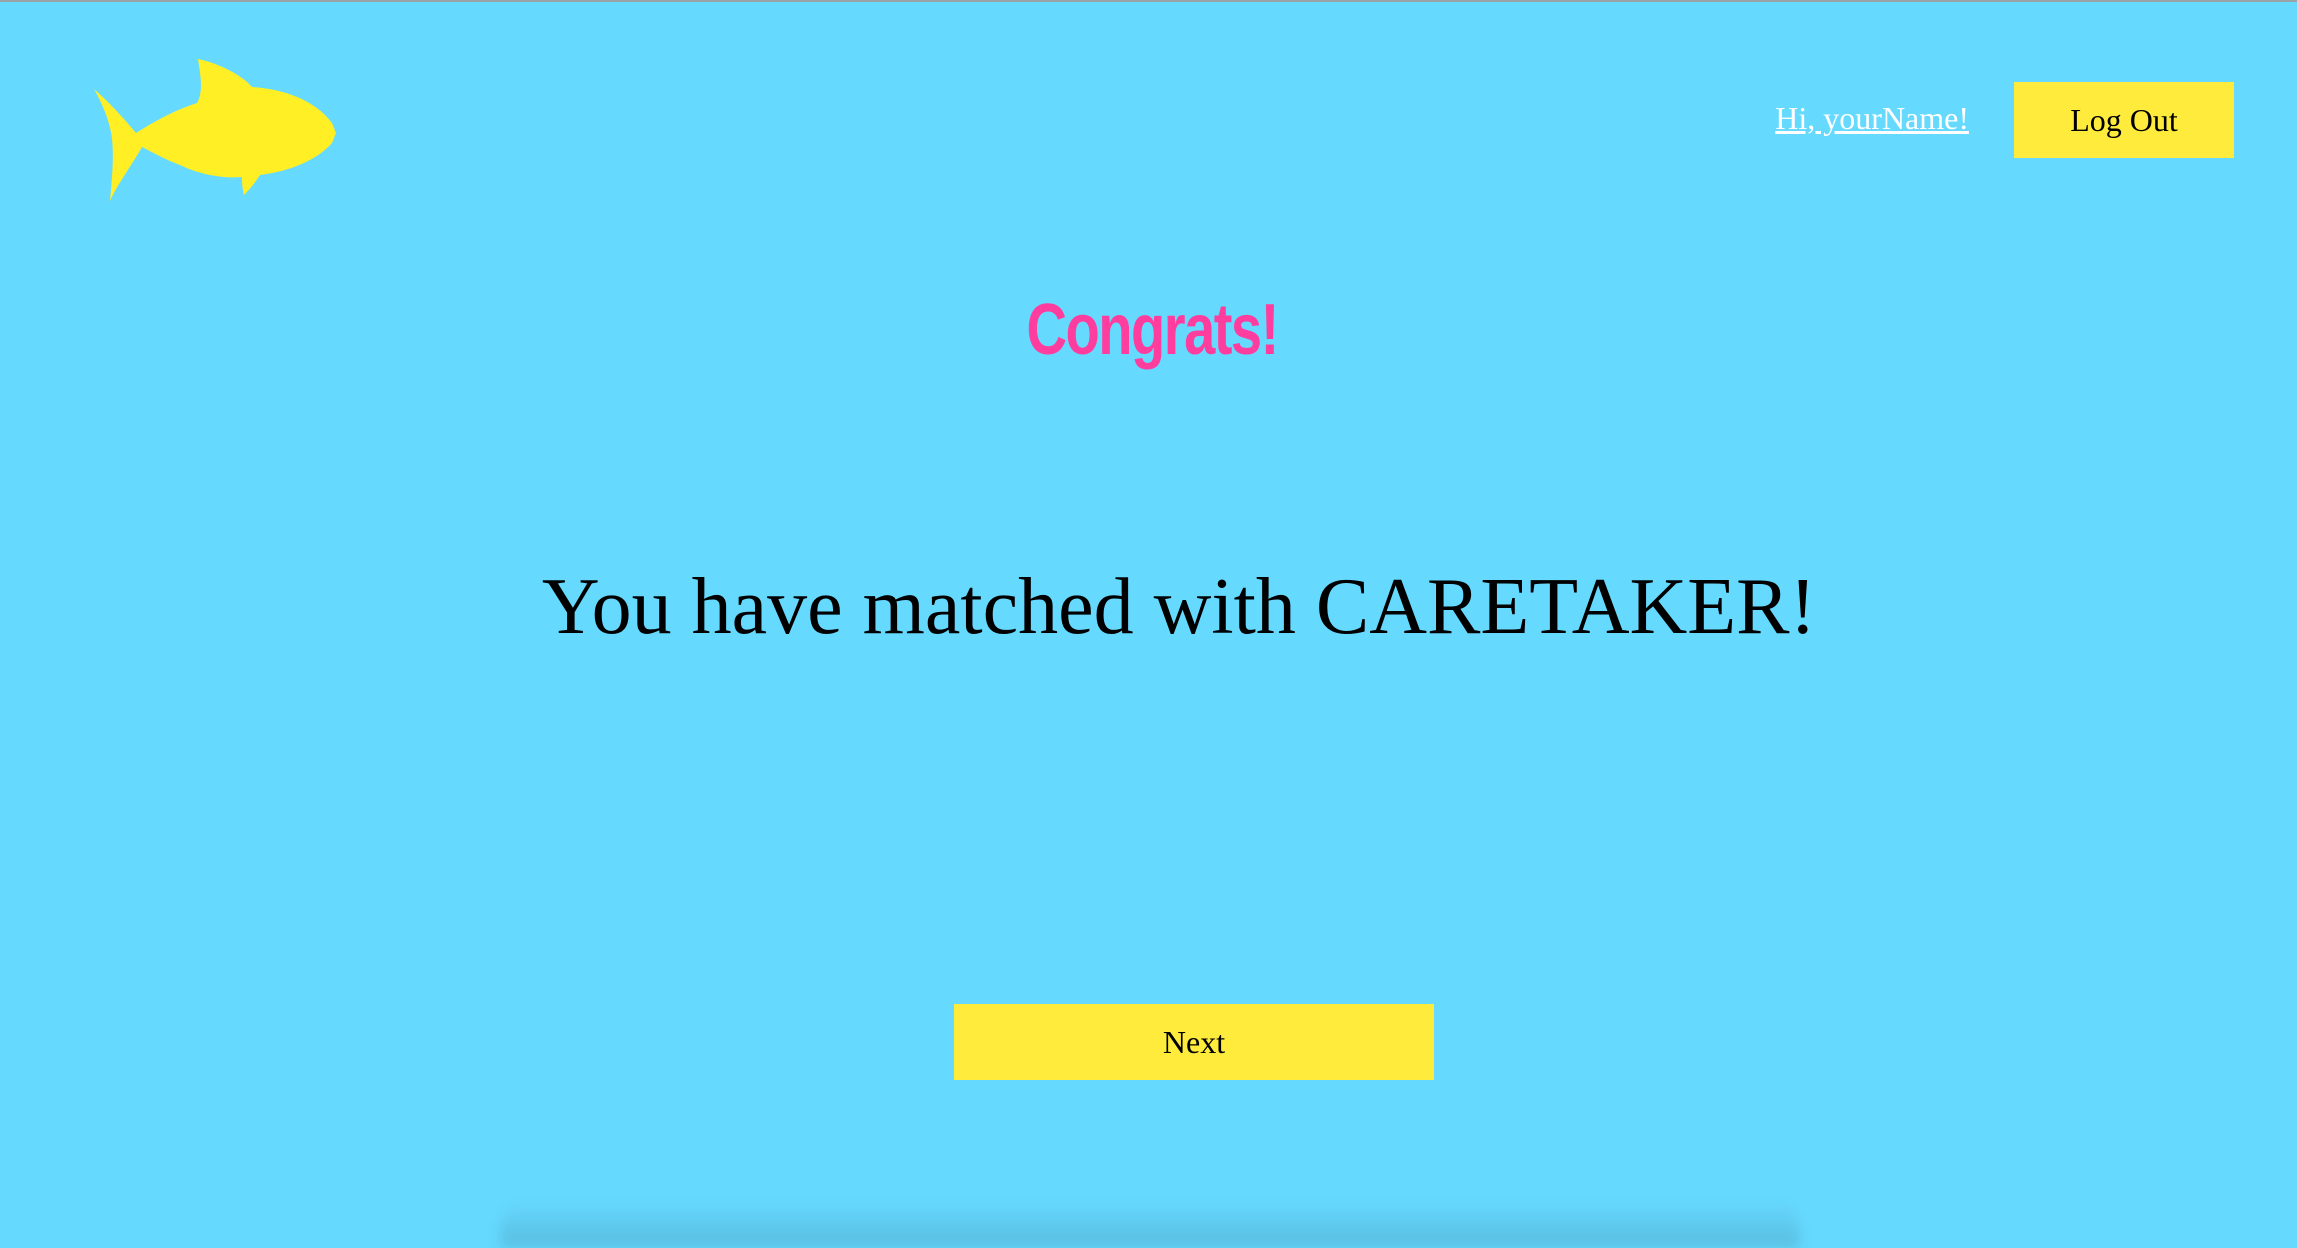  I want to click on fish-icon, so click(214, 130).